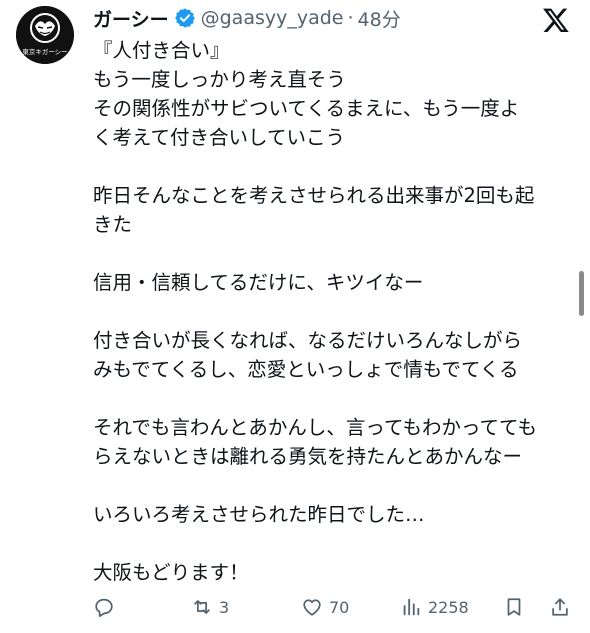 The width and height of the screenshot is (590, 633). I want to click on tweet-line: 昨日そんなことを考えさせられる出来事が2回も起, so click(314, 195).